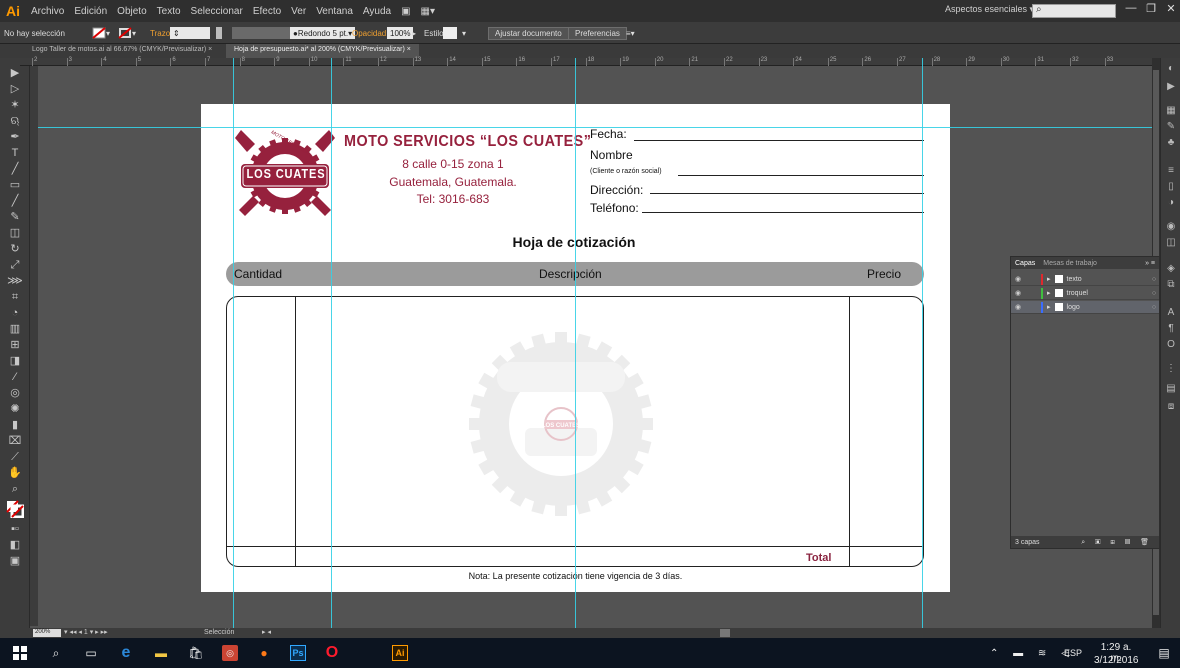  I want to click on eyedropper-tool-icon: ⁄, so click(15, 377).